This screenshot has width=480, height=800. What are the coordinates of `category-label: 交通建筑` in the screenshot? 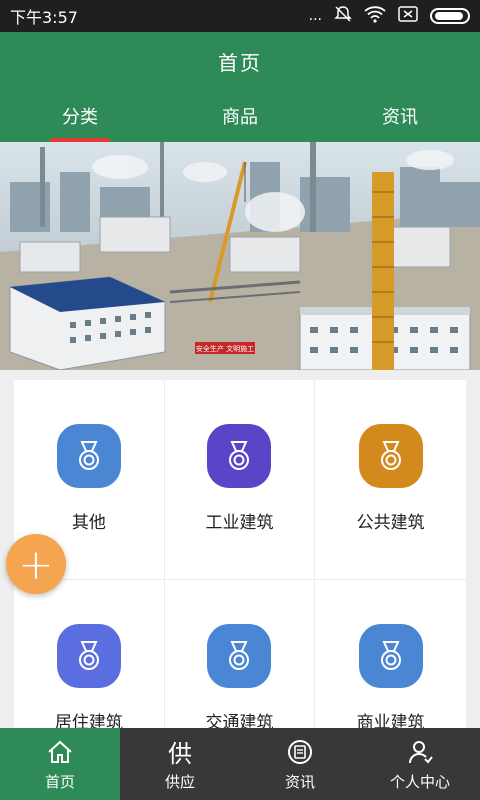 It's located at (239, 720).